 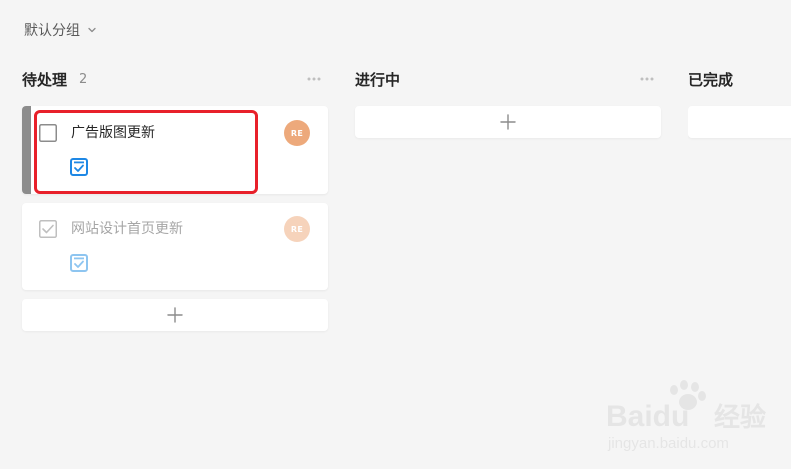 I want to click on column-title: 已完成, so click(x=711, y=79).